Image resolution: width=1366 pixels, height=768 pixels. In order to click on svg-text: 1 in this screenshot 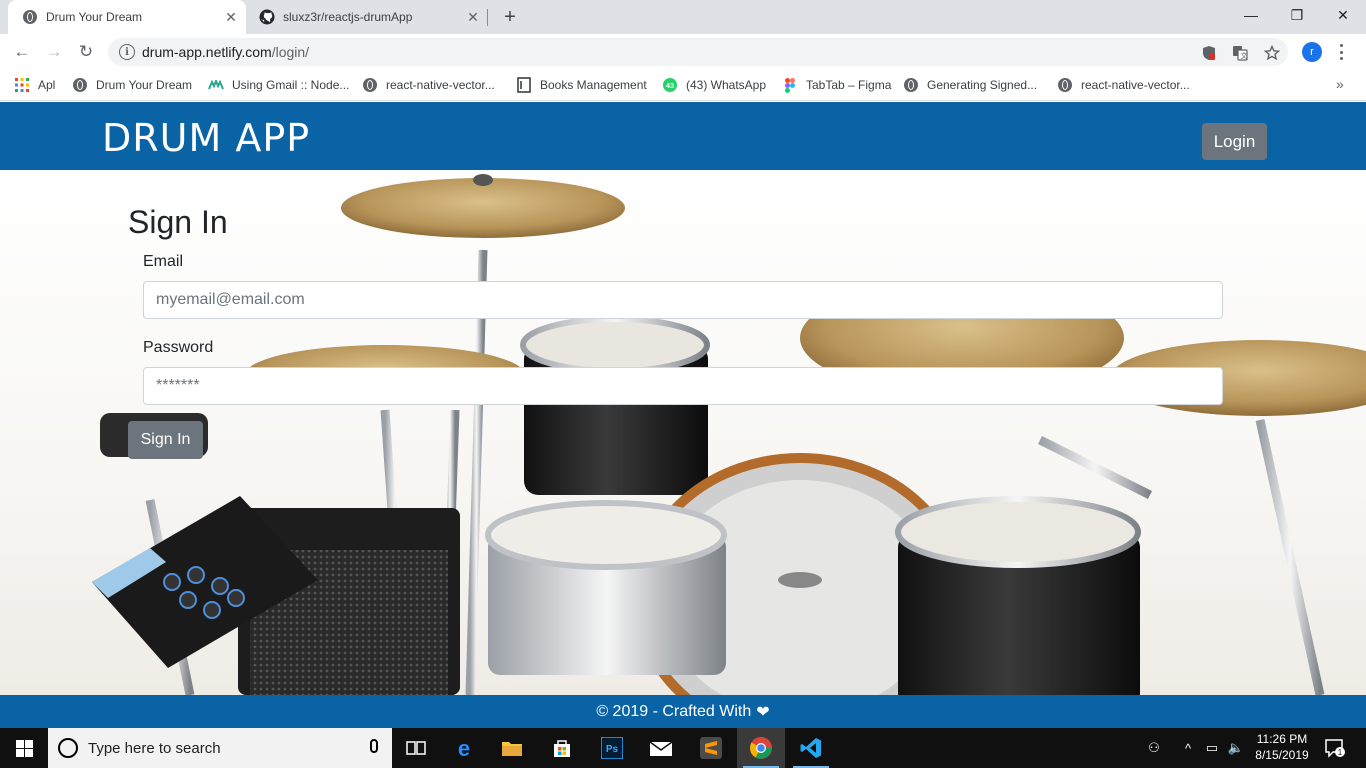, I will do `click(1340, 752)`.